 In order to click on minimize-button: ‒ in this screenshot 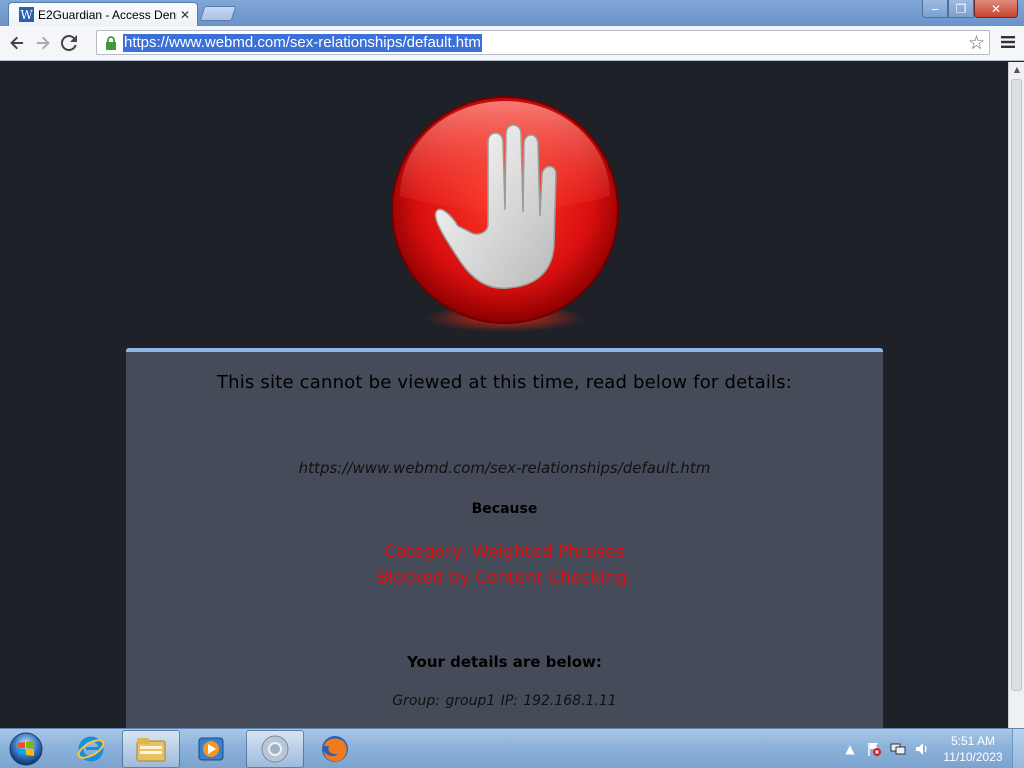, I will do `click(935, 9)`.